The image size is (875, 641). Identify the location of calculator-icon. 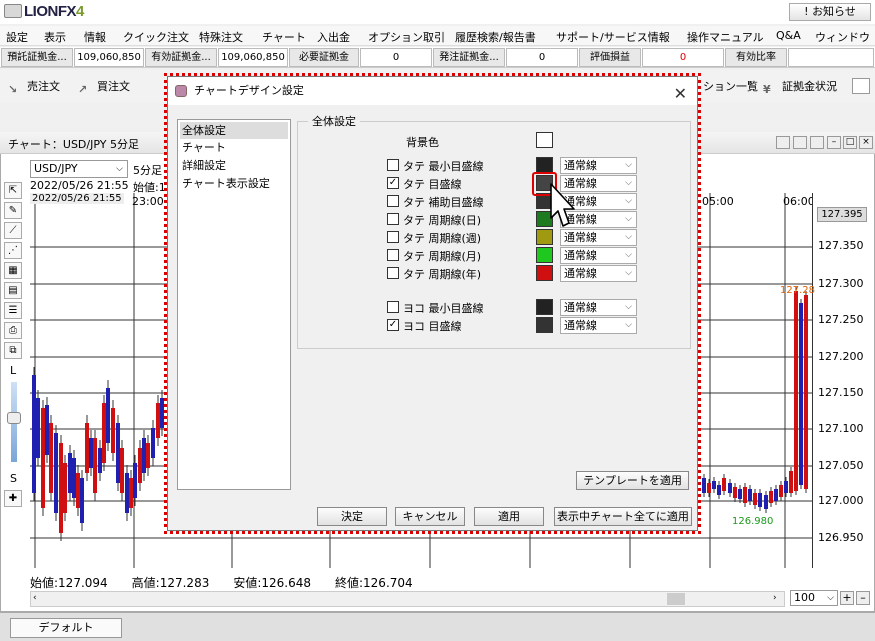
(861, 86).